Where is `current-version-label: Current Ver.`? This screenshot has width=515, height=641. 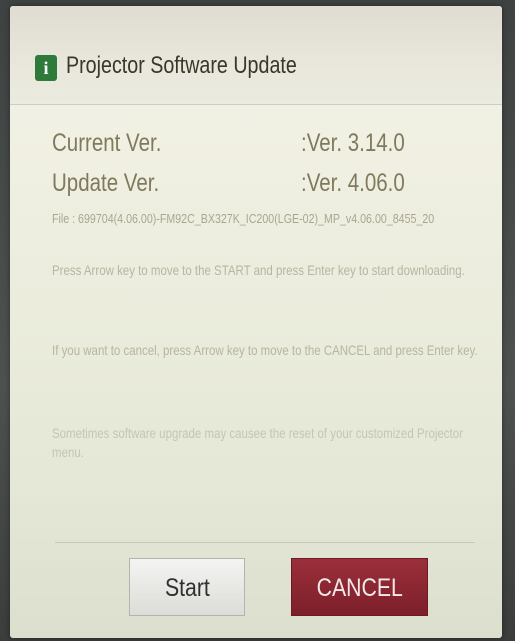 current-version-label: Current Ver. is located at coordinates (107, 143).